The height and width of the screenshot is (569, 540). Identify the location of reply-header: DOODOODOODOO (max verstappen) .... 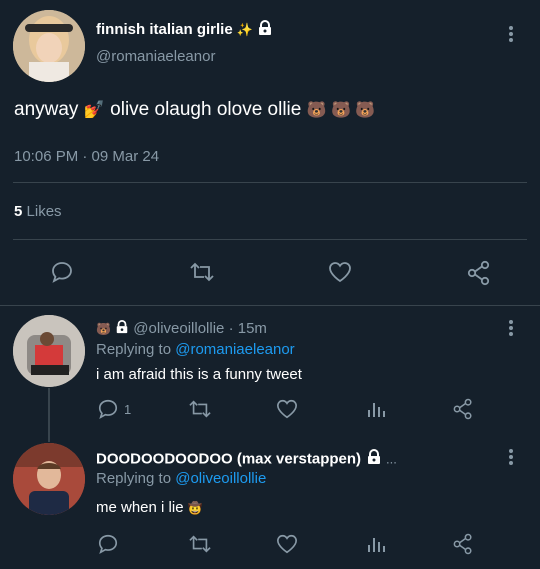
(246, 459).